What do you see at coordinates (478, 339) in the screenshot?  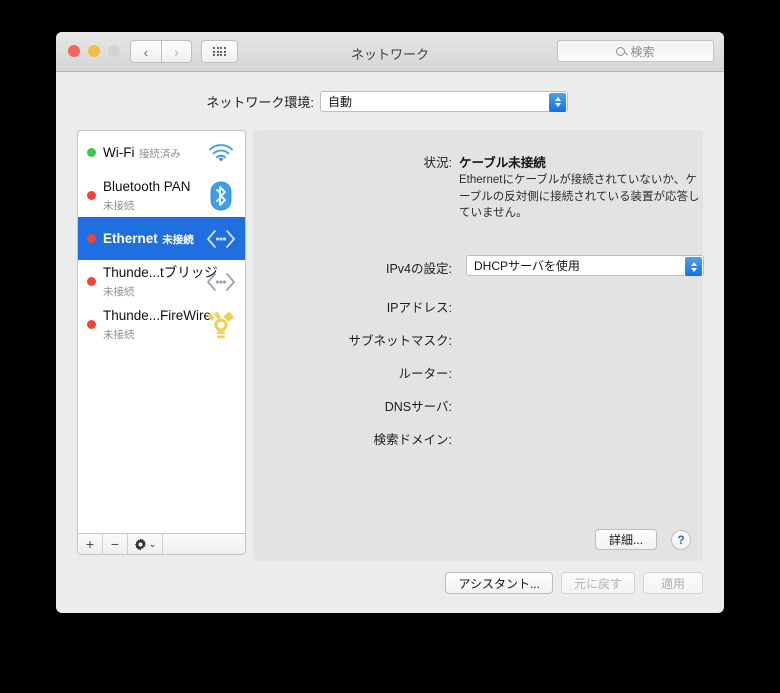 I see `subnet-mask-row: サブネットマスク:` at bounding box center [478, 339].